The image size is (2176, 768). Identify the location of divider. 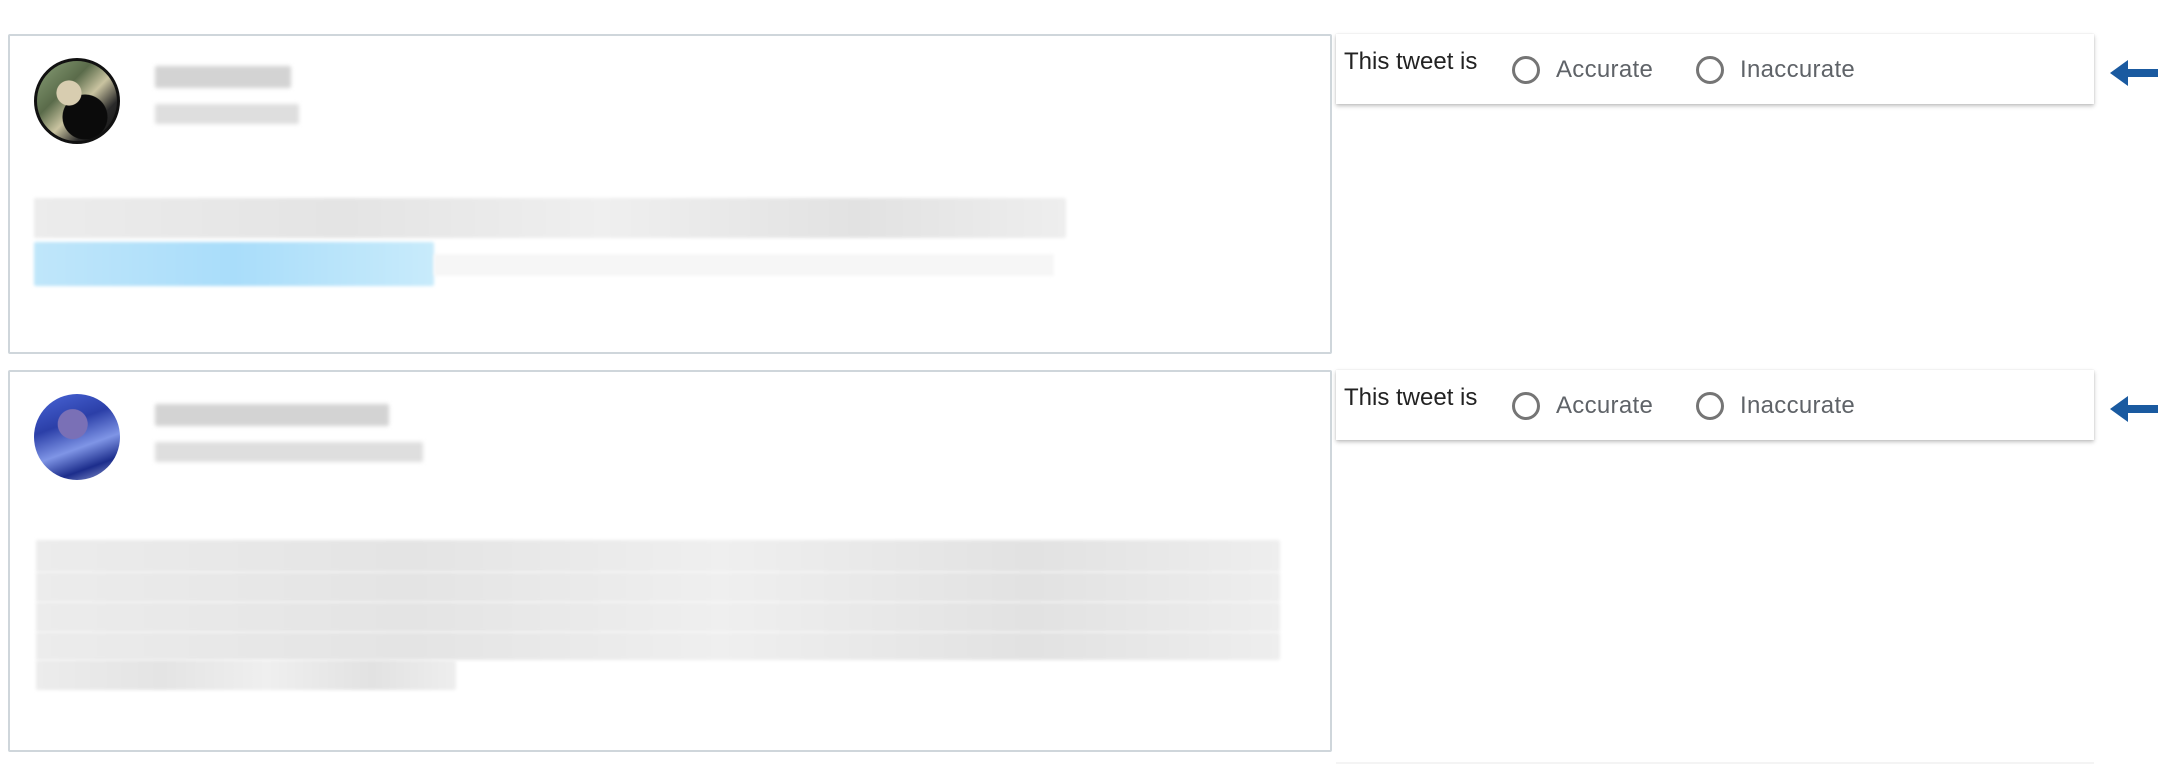
(1715, 763).